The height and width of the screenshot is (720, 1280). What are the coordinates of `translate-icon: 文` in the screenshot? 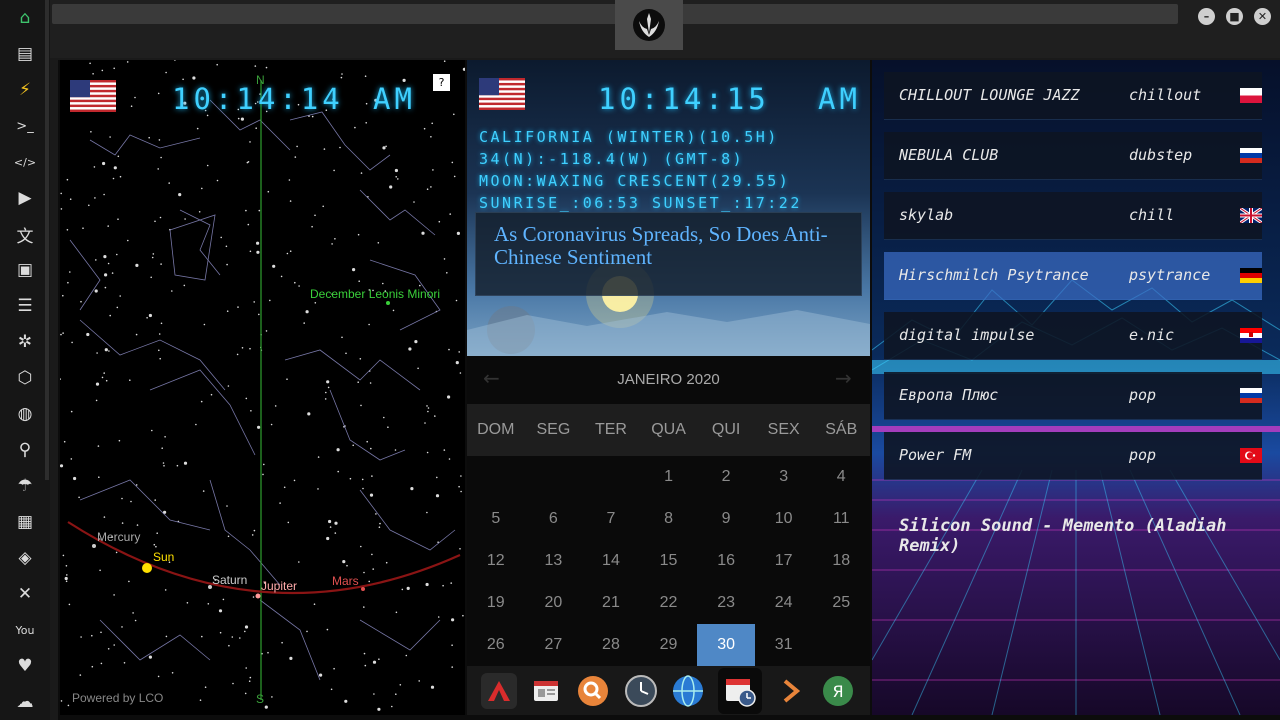 It's located at (25, 234).